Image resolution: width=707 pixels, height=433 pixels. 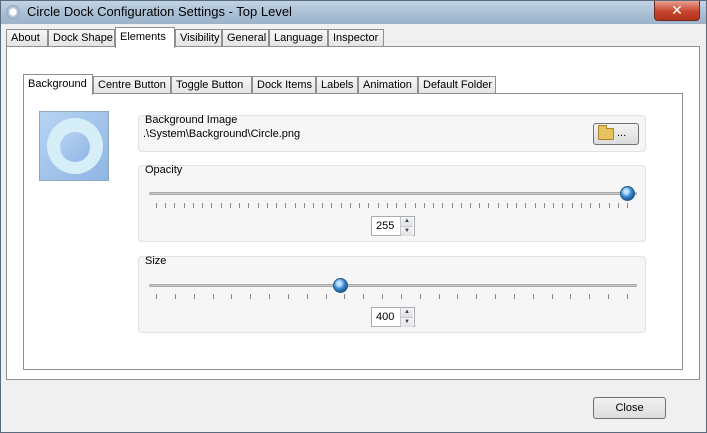 What do you see at coordinates (606, 132) in the screenshot?
I see `folder-open-icon` at bounding box center [606, 132].